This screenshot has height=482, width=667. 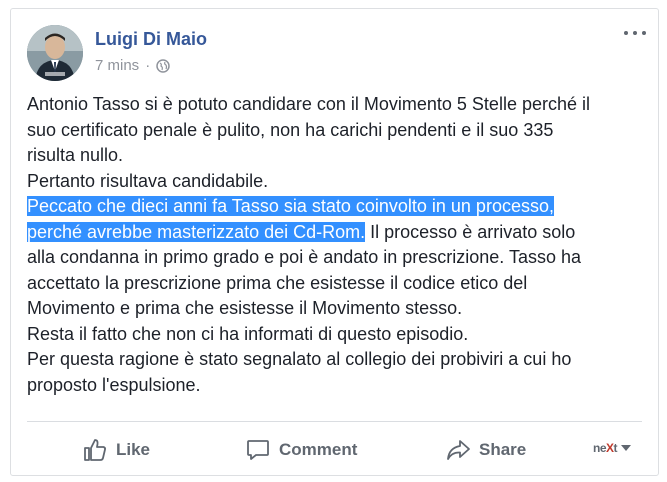 I want to click on comment-button: Comment, so click(x=301, y=450).